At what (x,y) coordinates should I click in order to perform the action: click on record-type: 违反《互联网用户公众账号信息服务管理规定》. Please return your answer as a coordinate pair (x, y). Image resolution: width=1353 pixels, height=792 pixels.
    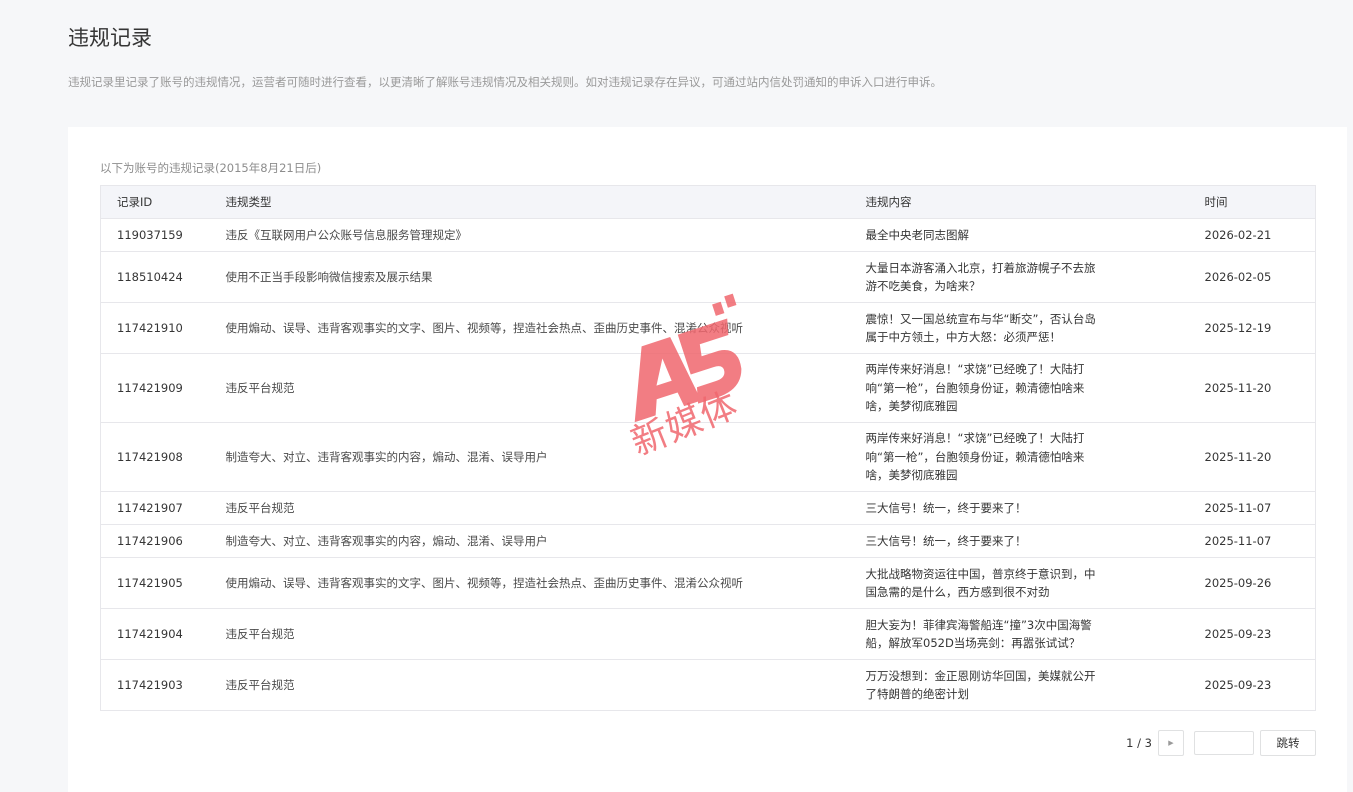
    Looking at the image, I should click on (529, 235).